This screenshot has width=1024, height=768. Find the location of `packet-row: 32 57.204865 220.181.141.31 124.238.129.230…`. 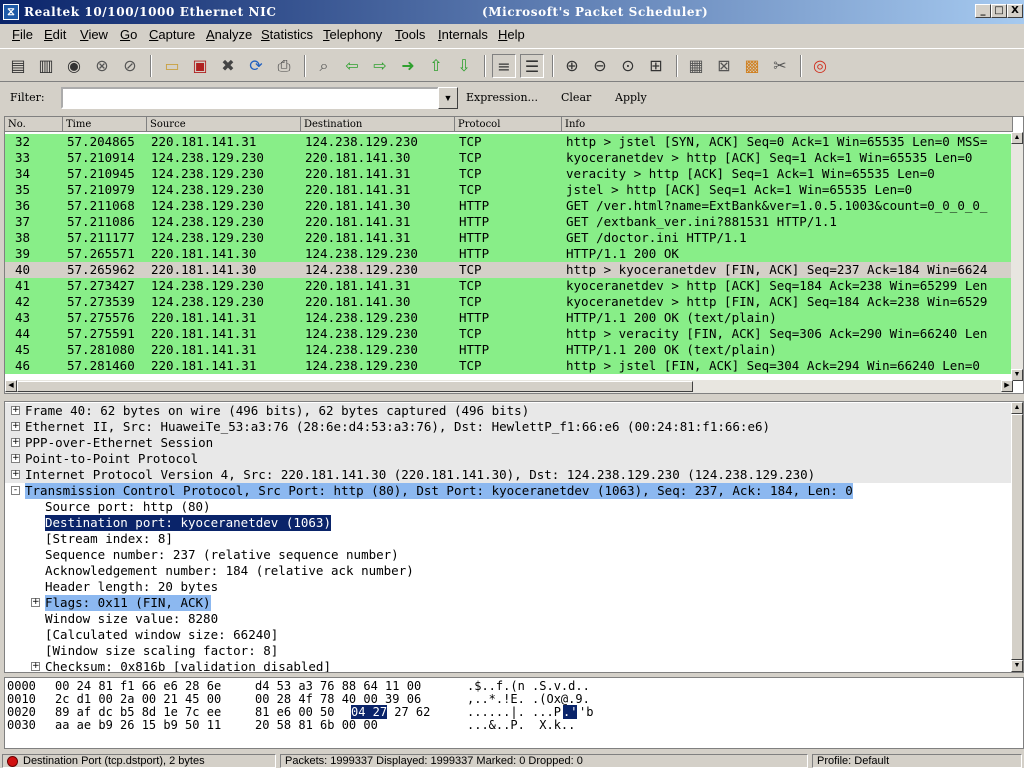

packet-row: 32 57.204865 220.181.141.31 124.238.129.230… is located at coordinates (509, 142).